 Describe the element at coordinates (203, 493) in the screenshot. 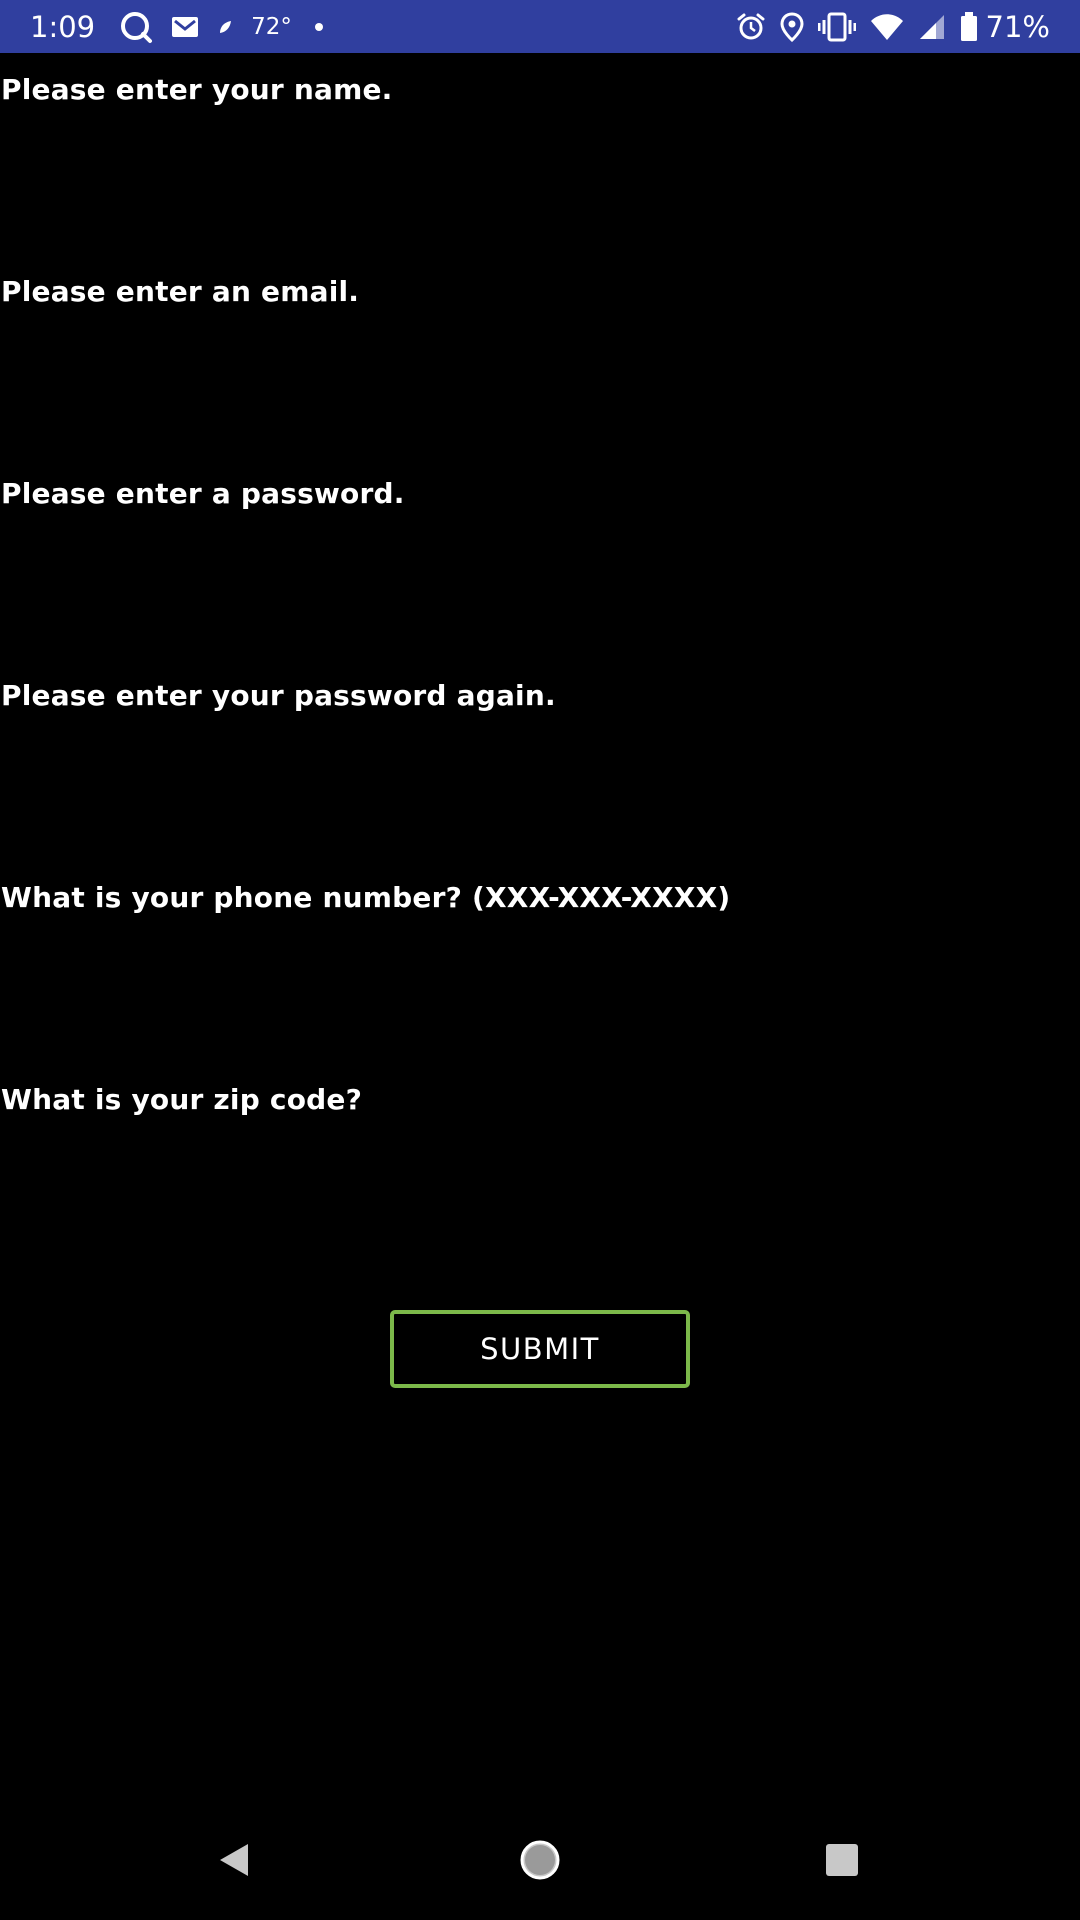

I see `password-label: Please enter a password.` at that location.